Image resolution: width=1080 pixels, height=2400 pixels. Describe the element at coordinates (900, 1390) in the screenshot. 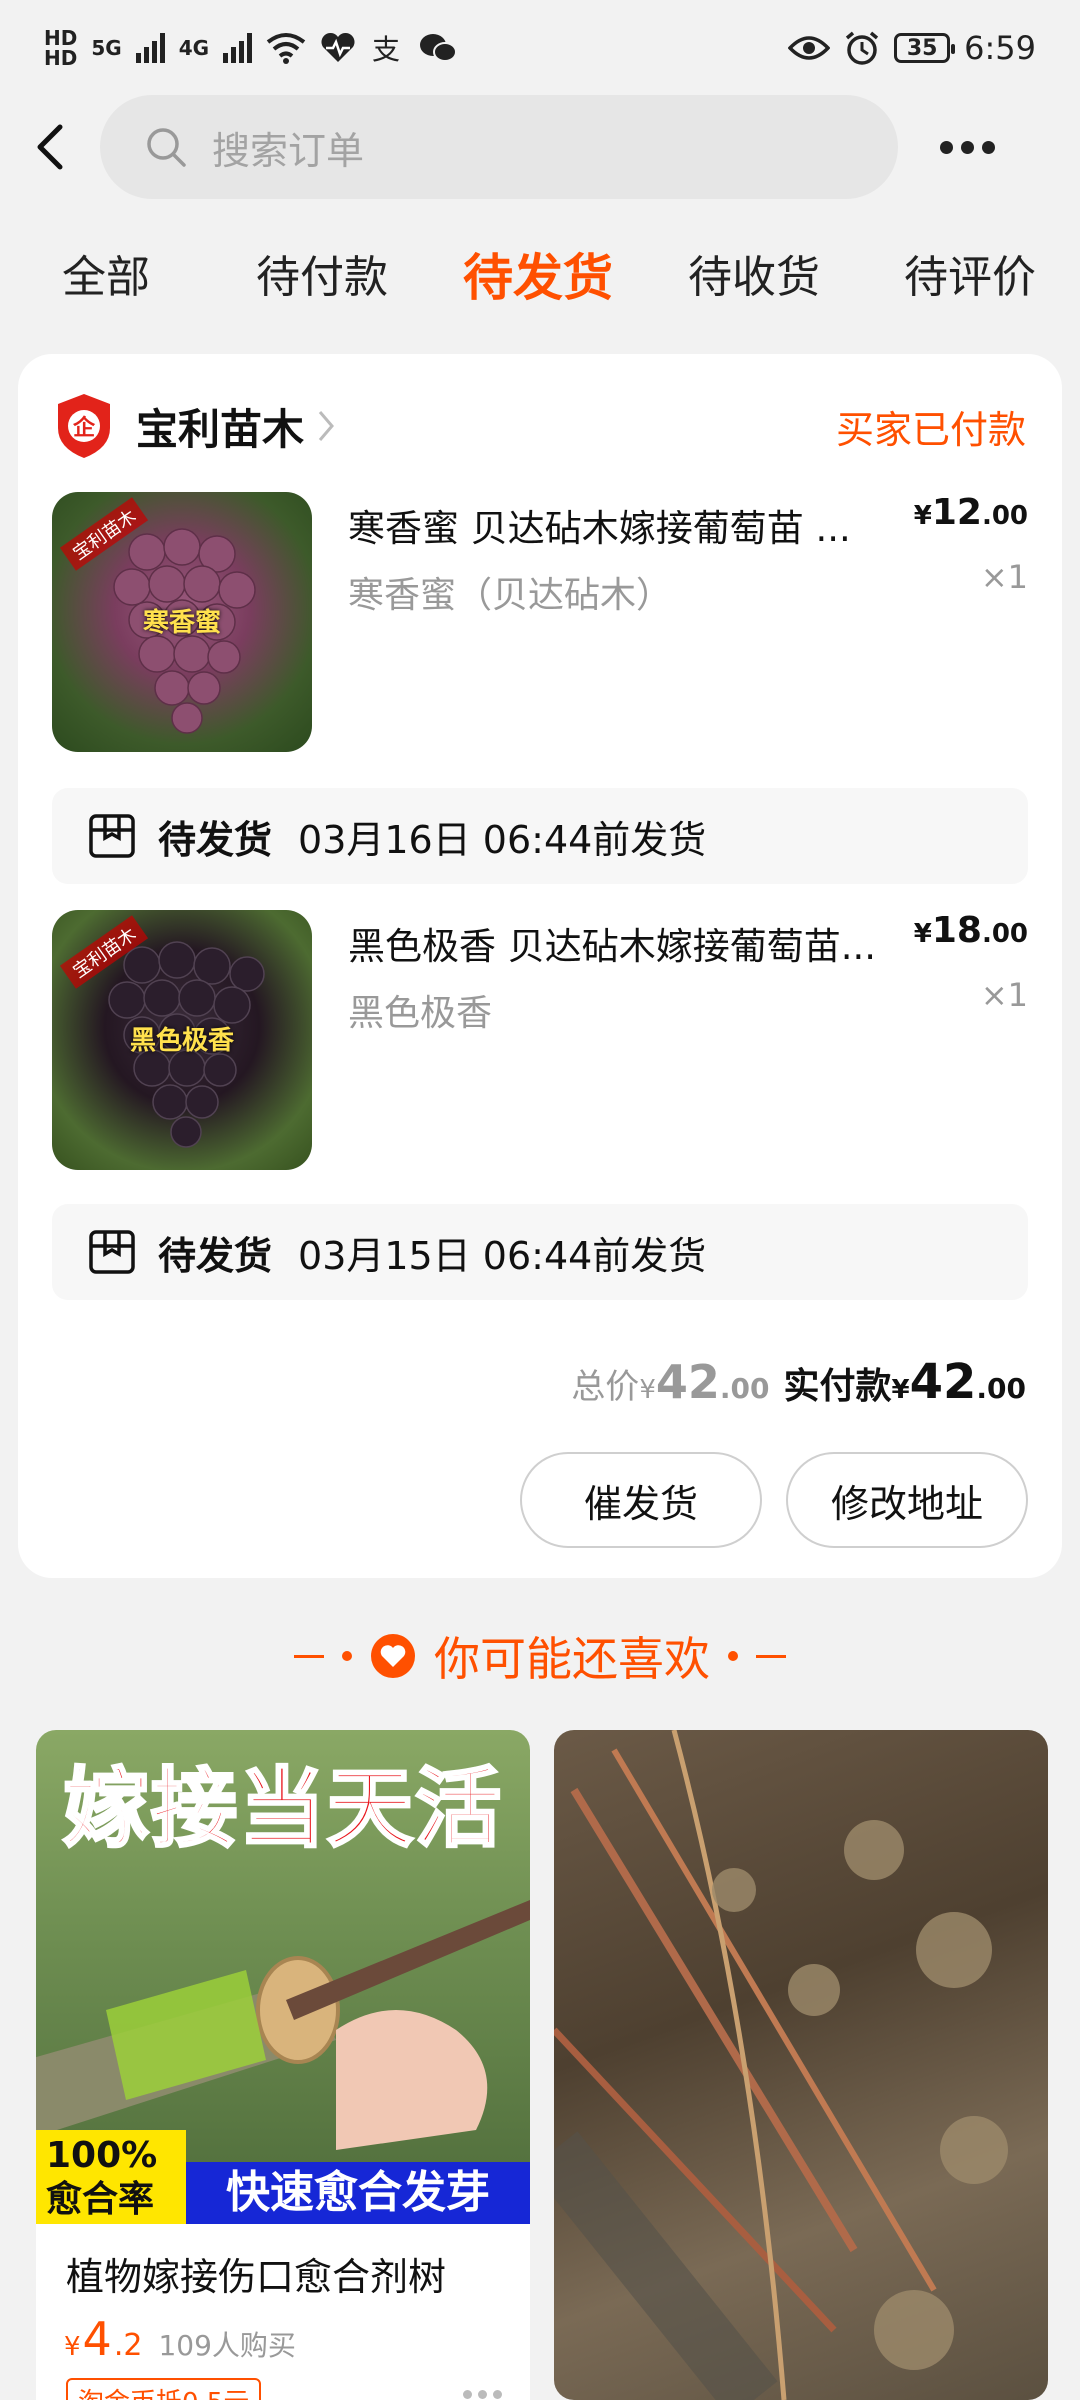

I see `paid-currency: ¥` at that location.